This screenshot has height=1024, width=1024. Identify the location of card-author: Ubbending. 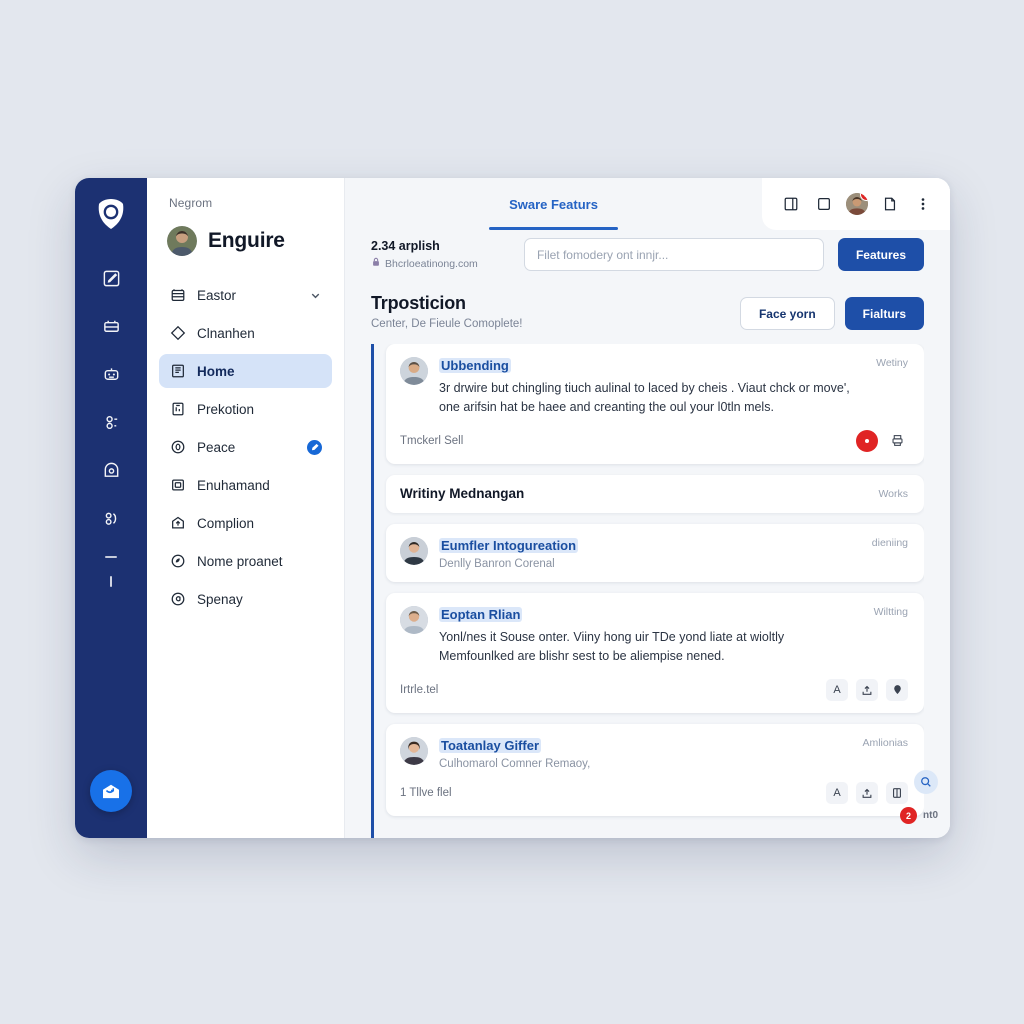
(475, 365).